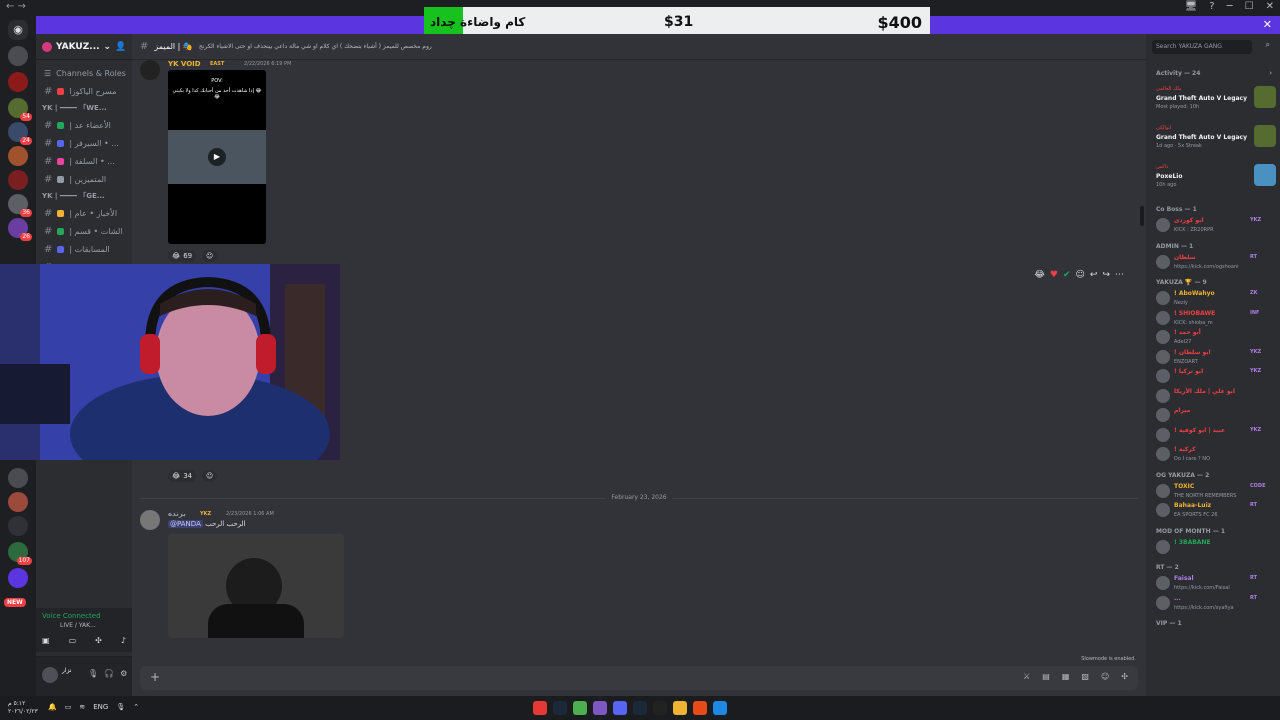 This screenshot has width=1280, height=720. I want to click on inbox-icon: 🖥, so click(1191, 6).